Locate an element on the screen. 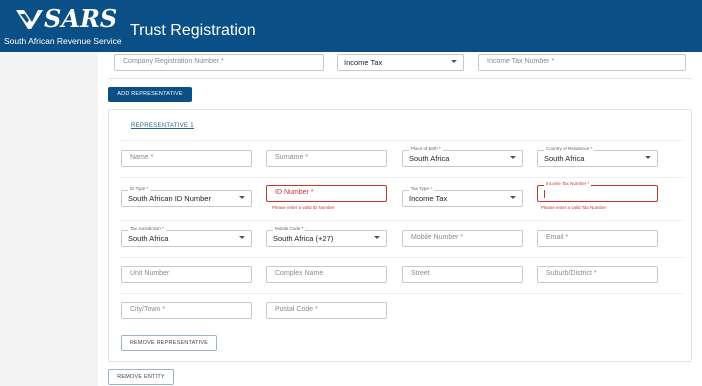 Image resolution: width=702 pixels, height=386 pixels. income-tax-number-label: Income Tax Number * is located at coordinates (568, 183).